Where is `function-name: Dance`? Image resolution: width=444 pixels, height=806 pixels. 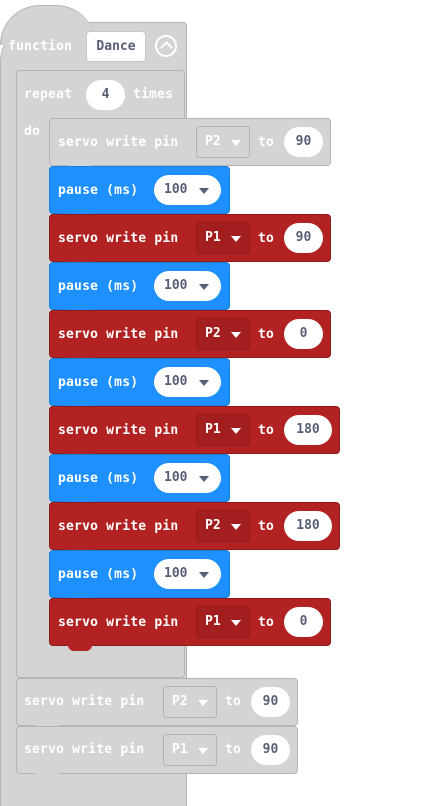
function-name: Dance is located at coordinates (115, 46).